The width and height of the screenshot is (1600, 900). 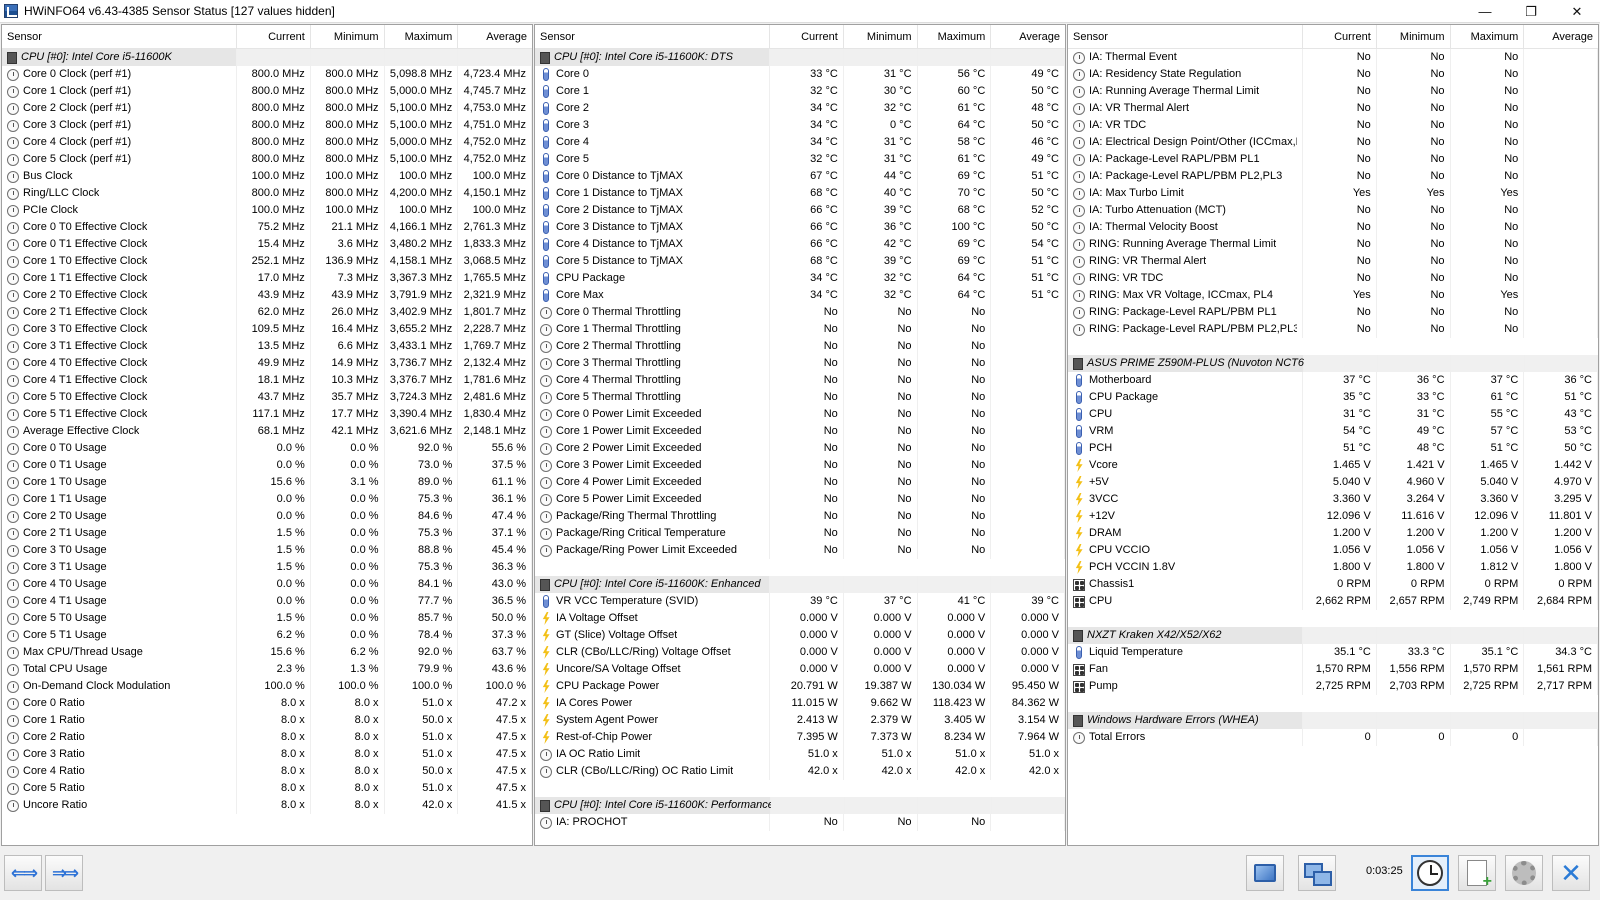 What do you see at coordinates (1333, 635) in the screenshot?
I see `sensor-group-header: NXZT Kraken X42/X52/X62` at bounding box center [1333, 635].